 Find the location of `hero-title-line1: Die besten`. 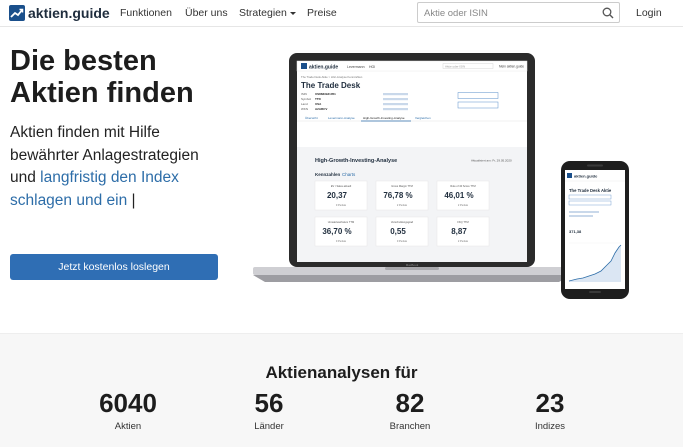

hero-title-line1: Die besten is located at coordinates (83, 61).